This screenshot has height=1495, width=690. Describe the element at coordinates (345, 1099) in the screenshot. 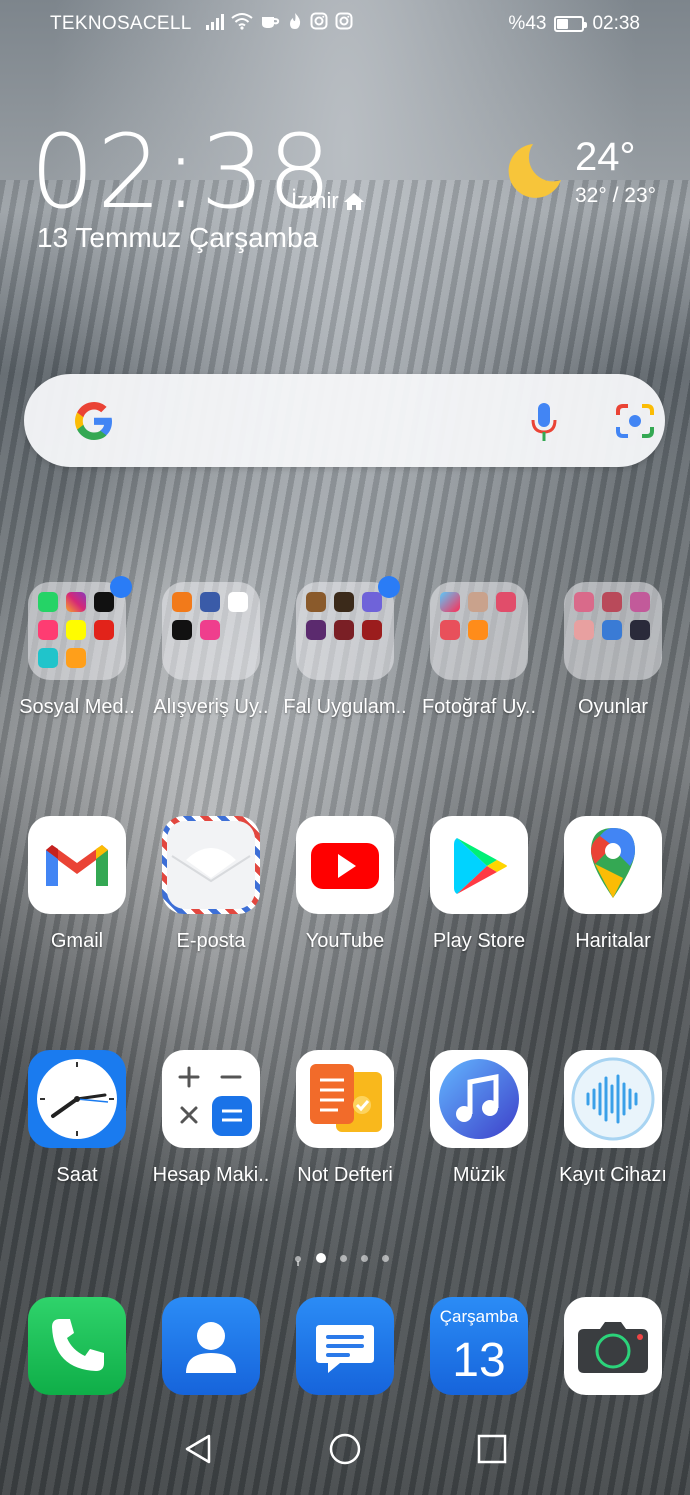

I see `notepad-icon` at that location.